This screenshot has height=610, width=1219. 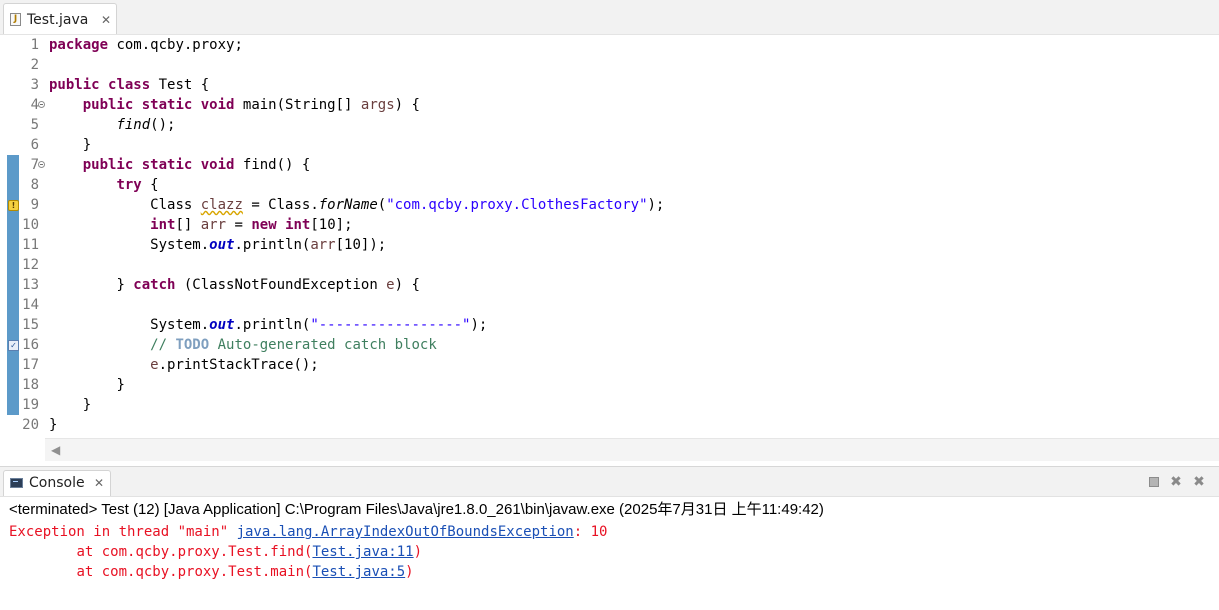 I want to click on comment: Auto-generated catch block, so click(x=323, y=345).